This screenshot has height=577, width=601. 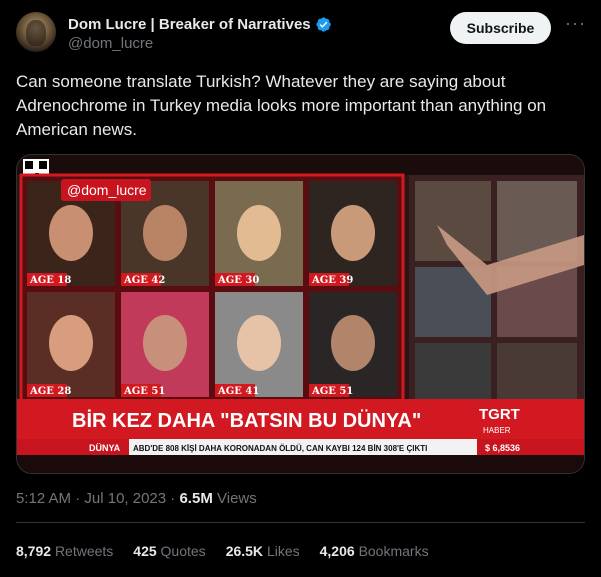 I want to click on avatar, so click(x=36, y=32).